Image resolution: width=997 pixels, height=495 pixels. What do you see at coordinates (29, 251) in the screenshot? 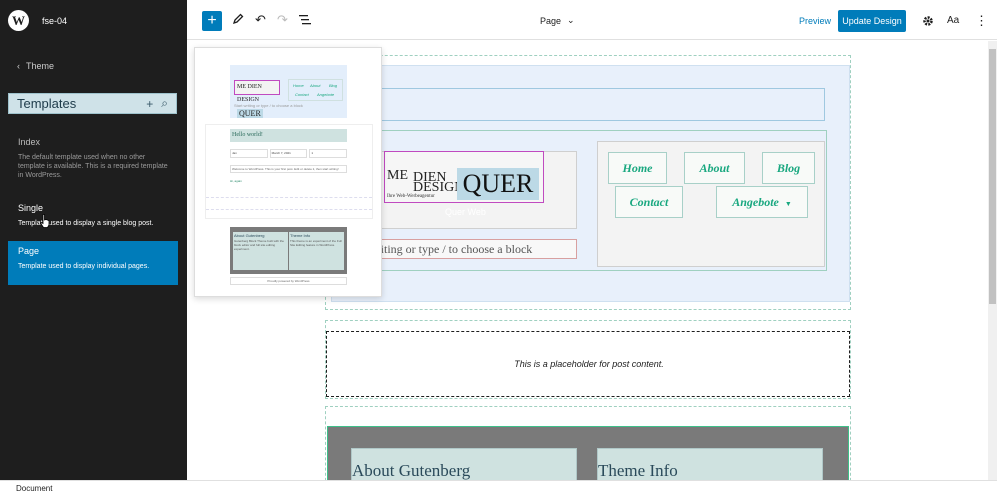
I see `template-name: Page` at bounding box center [29, 251].